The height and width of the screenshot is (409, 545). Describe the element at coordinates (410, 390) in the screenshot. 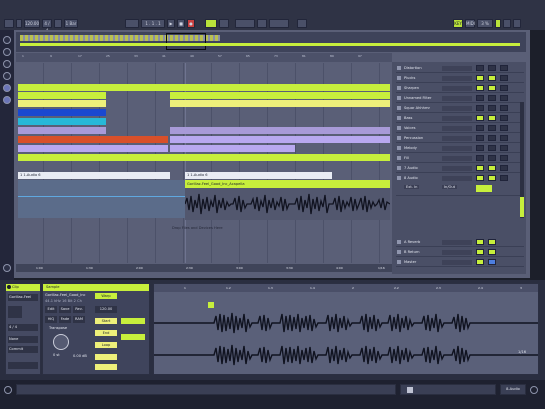

I see `scroll-thumb` at that location.